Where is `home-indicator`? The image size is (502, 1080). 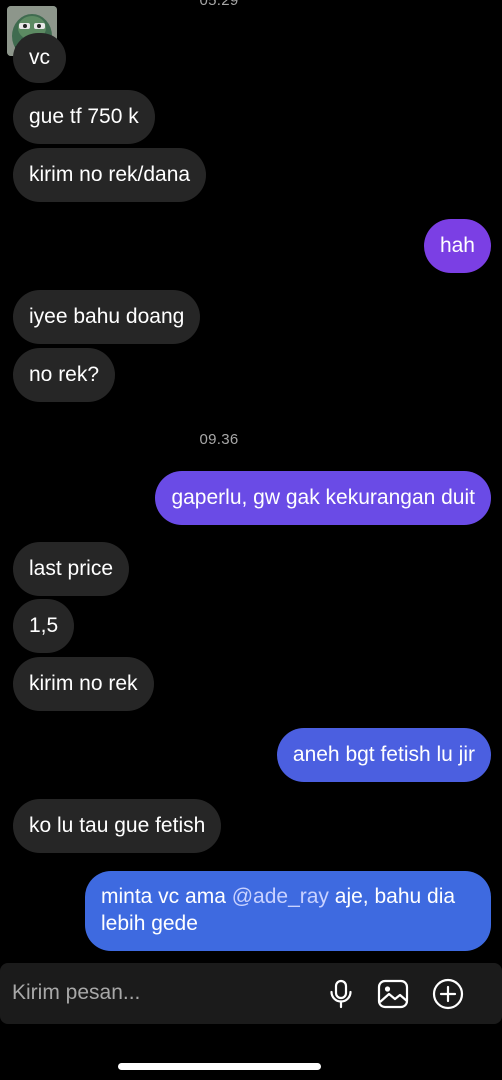 home-indicator is located at coordinates (219, 1066).